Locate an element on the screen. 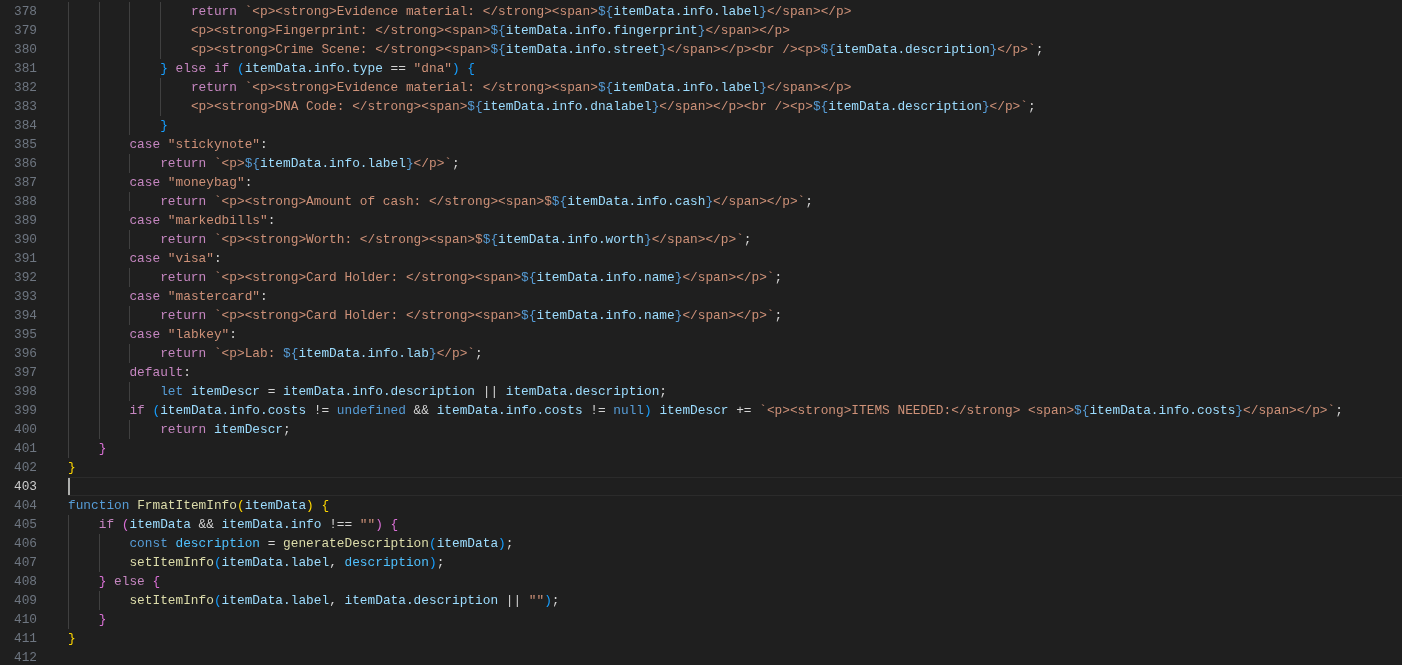 This screenshot has width=1402, height=665. line-number: 410 is located at coordinates (25, 620).